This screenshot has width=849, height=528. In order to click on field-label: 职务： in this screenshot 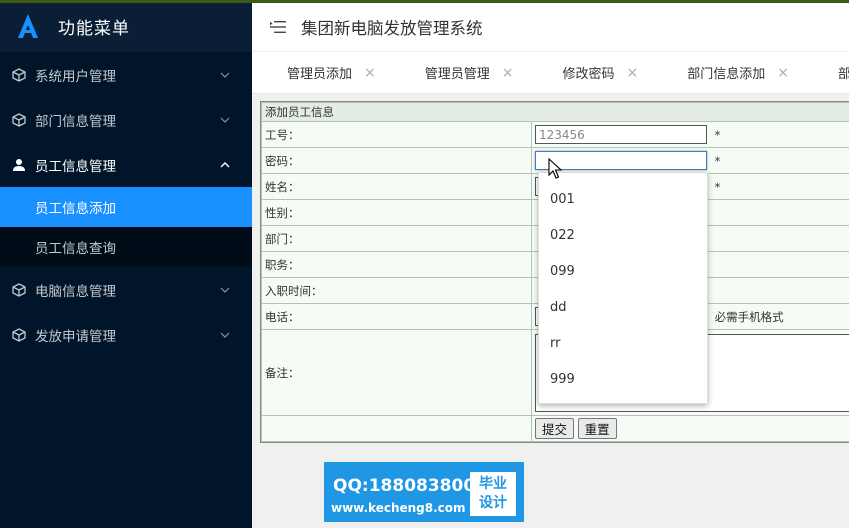, I will do `click(396, 264)`.